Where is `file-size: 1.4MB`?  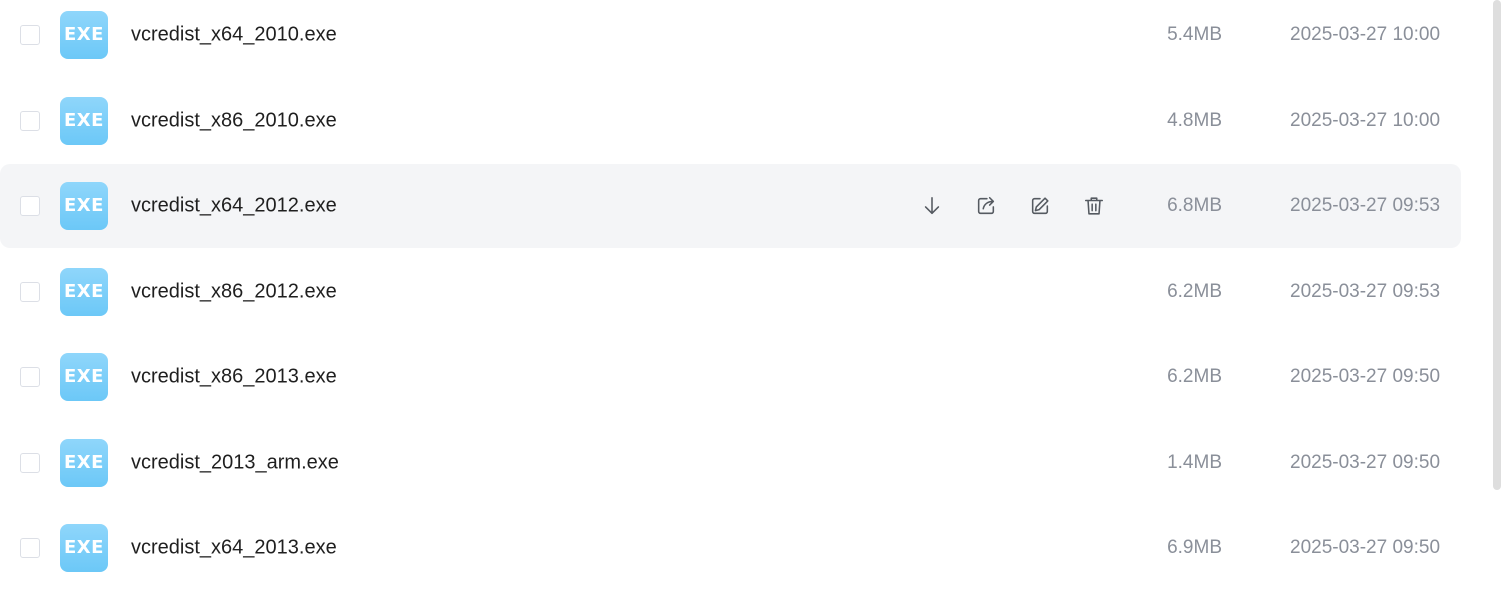
file-size: 1.4MB is located at coordinates (1194, 462).